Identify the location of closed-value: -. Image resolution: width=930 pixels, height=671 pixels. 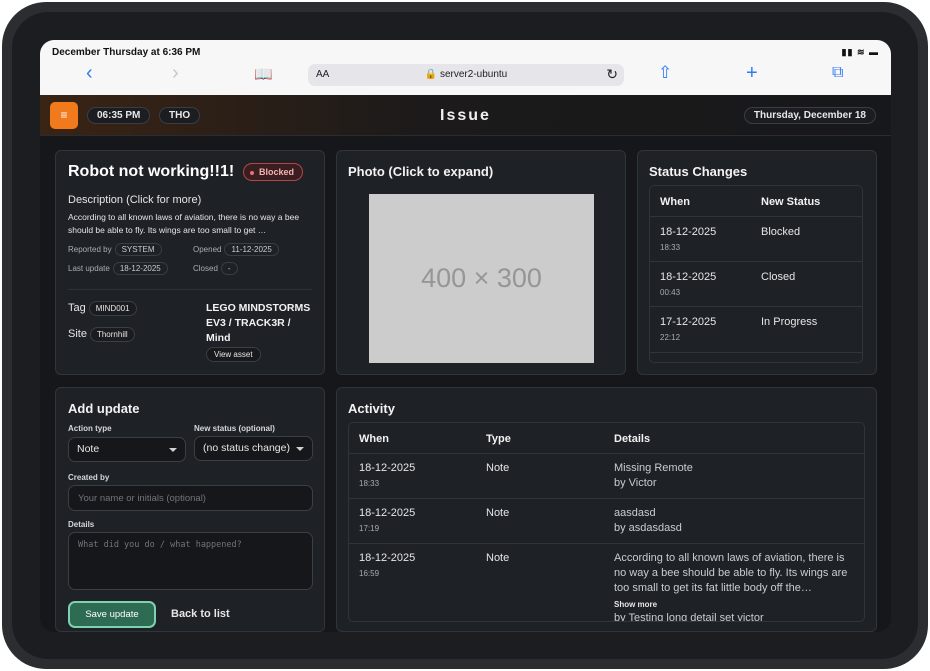
(229, 268).